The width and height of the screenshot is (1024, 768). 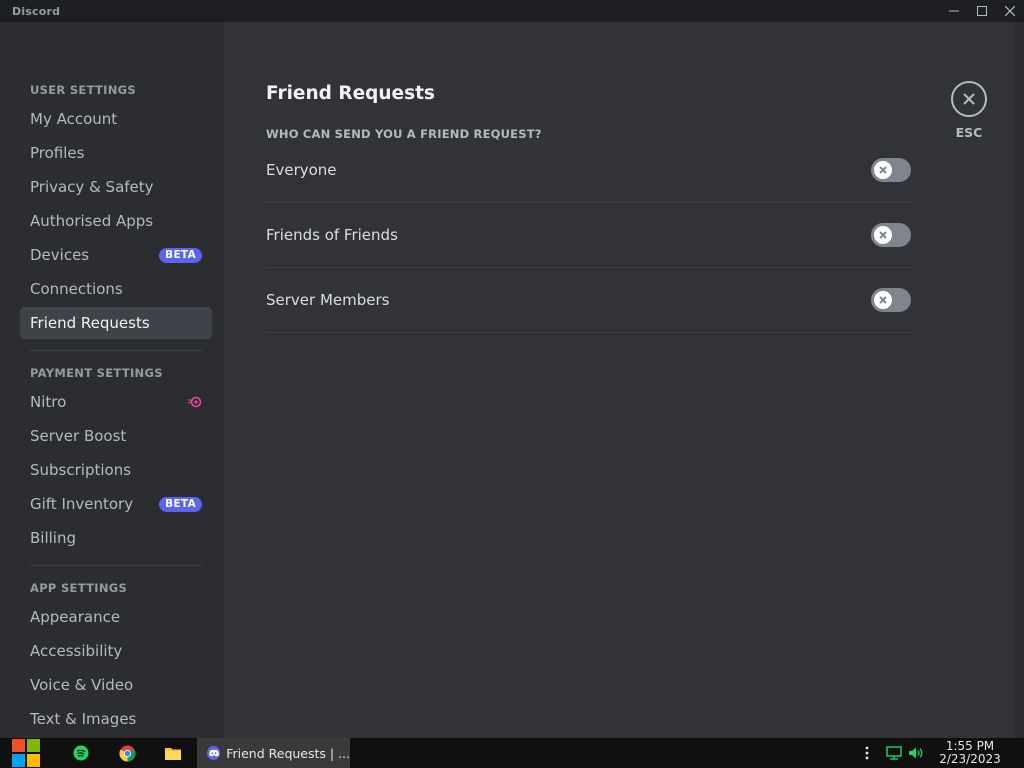 What do you see at coordinates (588, 191) in the screenshot?
I see `option-row-everyone: Everyone` at bounding box center [588, 191].